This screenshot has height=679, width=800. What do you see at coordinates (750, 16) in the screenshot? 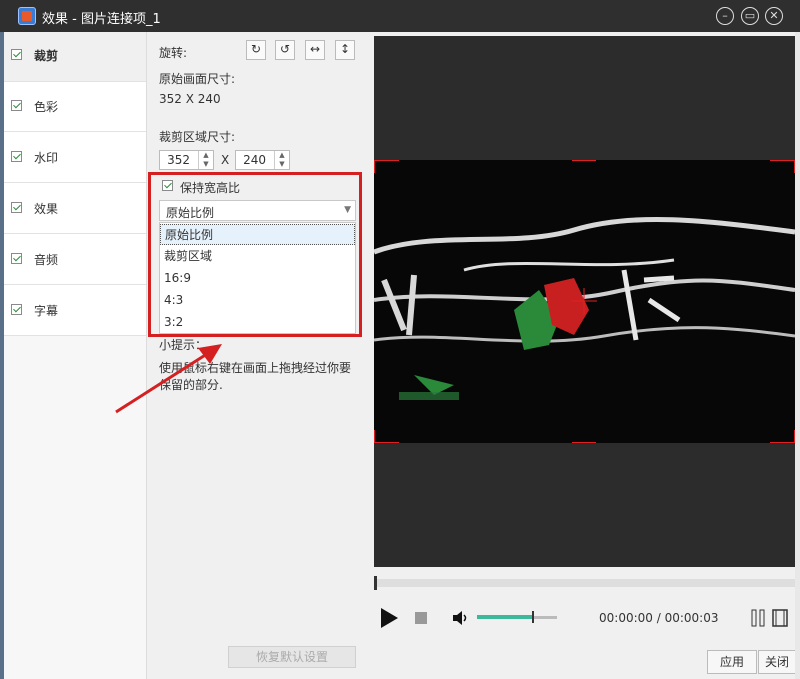
I see `maximize-button: ▭` at bounding box center [750, 16].